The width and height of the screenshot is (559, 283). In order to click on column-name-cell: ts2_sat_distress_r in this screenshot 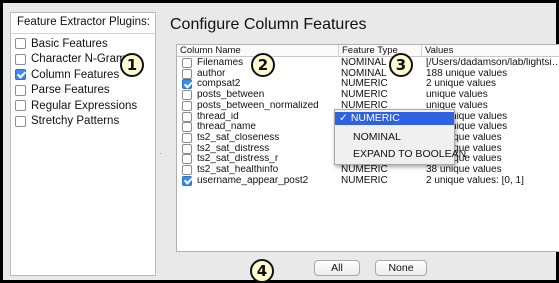, I will do `click(238, 159)`.